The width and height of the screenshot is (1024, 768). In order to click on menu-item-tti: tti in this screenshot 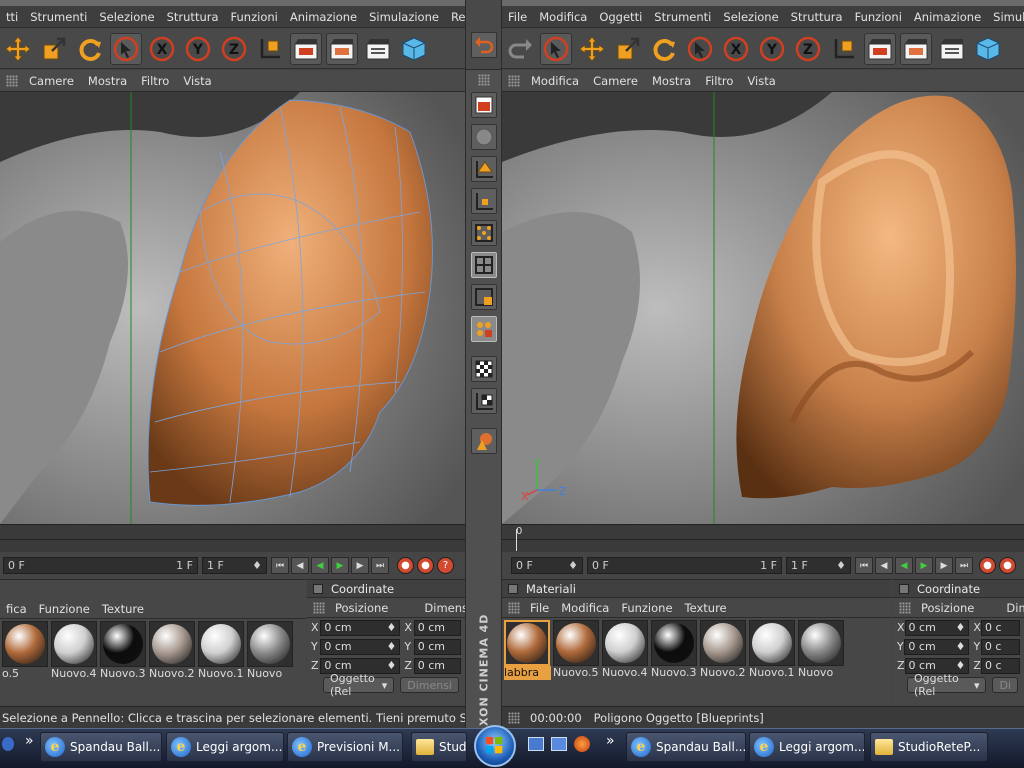, I will do `click(12, 17)`.